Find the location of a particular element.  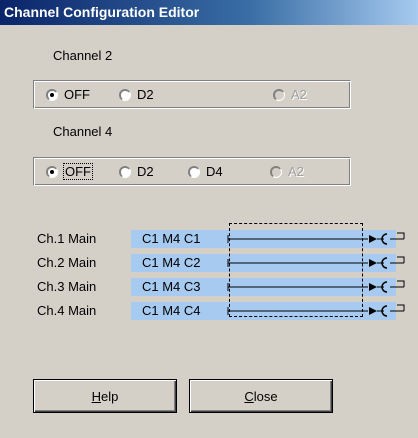

routing-lines is located at coordinates (316, 274).